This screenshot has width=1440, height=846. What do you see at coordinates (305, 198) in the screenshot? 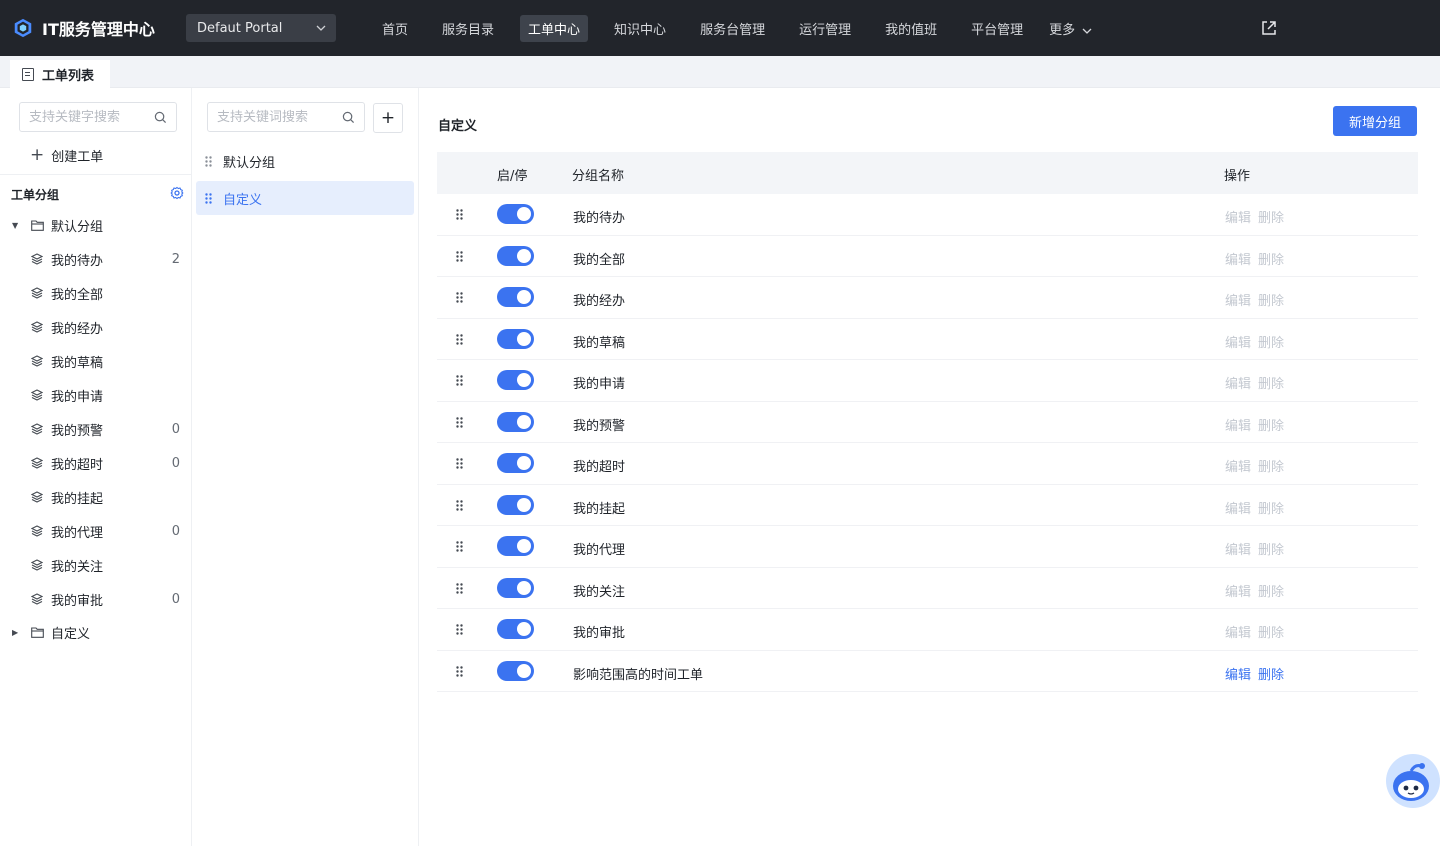
I see `group-list-item: 自定义` at bounding box center [305, 198].